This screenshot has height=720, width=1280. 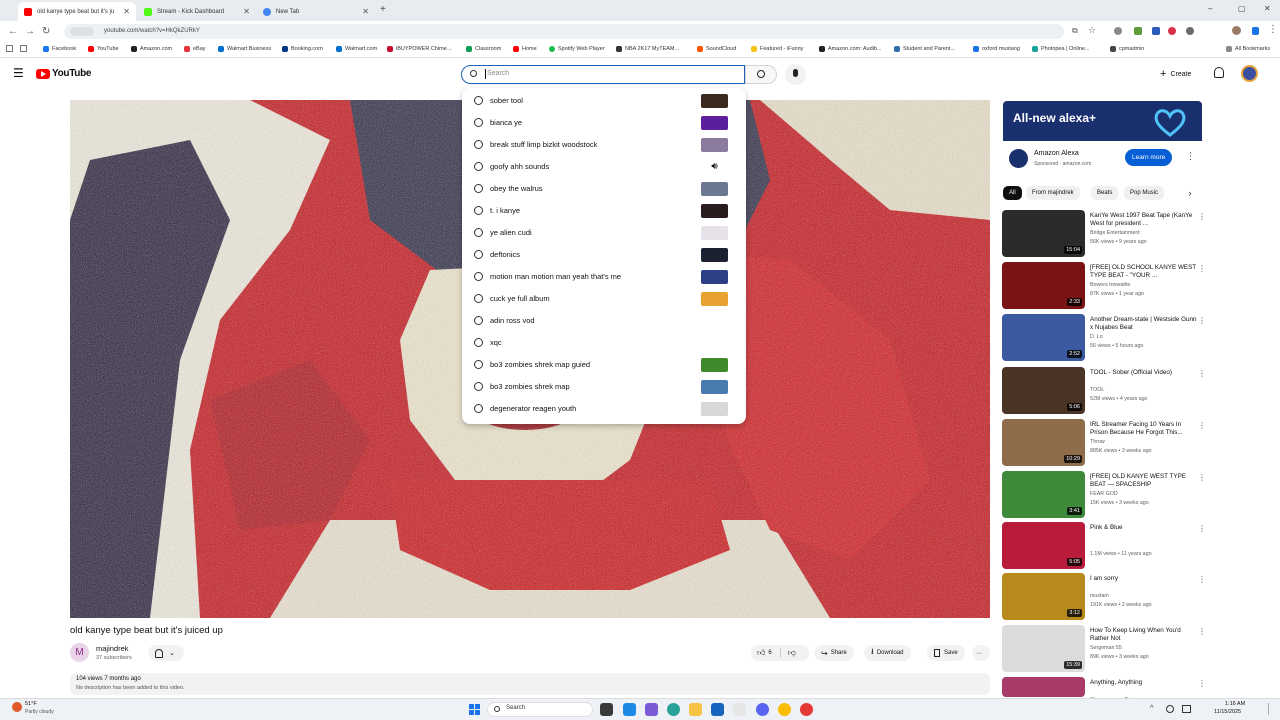 I want to click on weather-icon, so click(x=17, y=707).